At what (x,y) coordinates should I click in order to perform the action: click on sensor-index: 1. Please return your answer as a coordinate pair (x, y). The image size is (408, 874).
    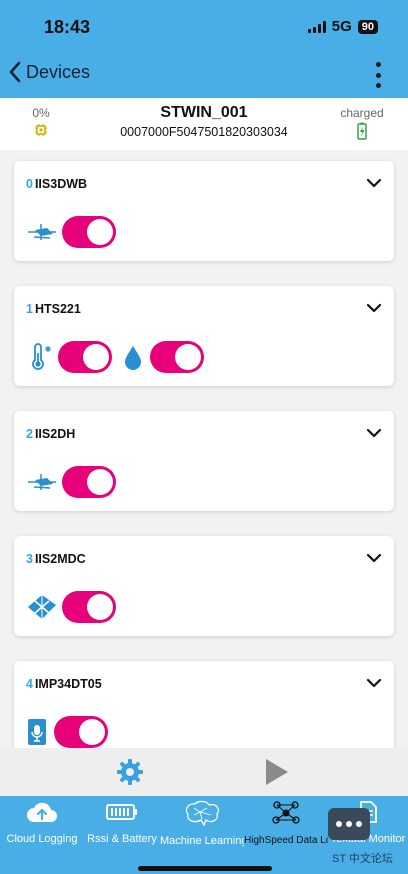
    Looking at the image, I should click on (29, 309).